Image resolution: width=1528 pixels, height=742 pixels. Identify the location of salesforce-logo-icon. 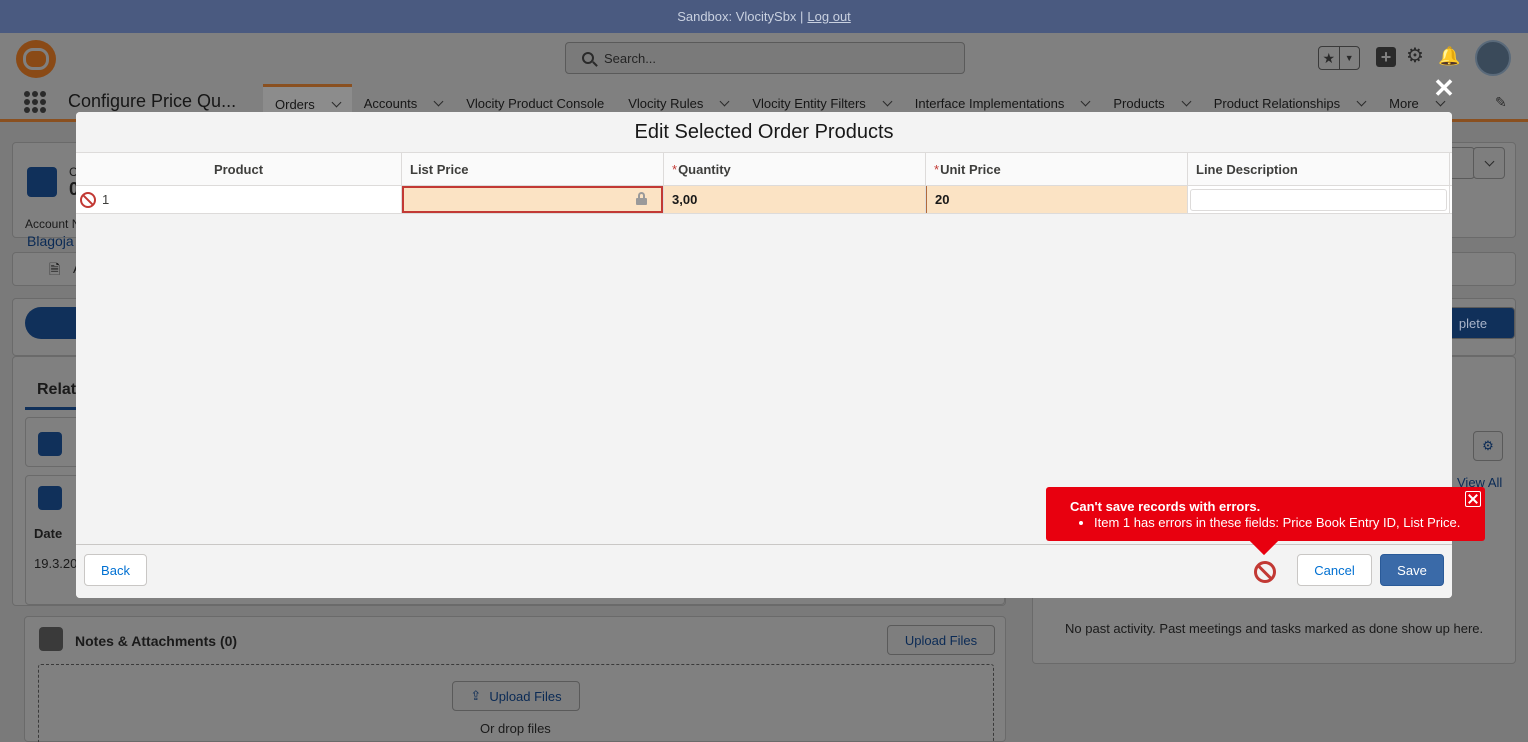
(36, 59).